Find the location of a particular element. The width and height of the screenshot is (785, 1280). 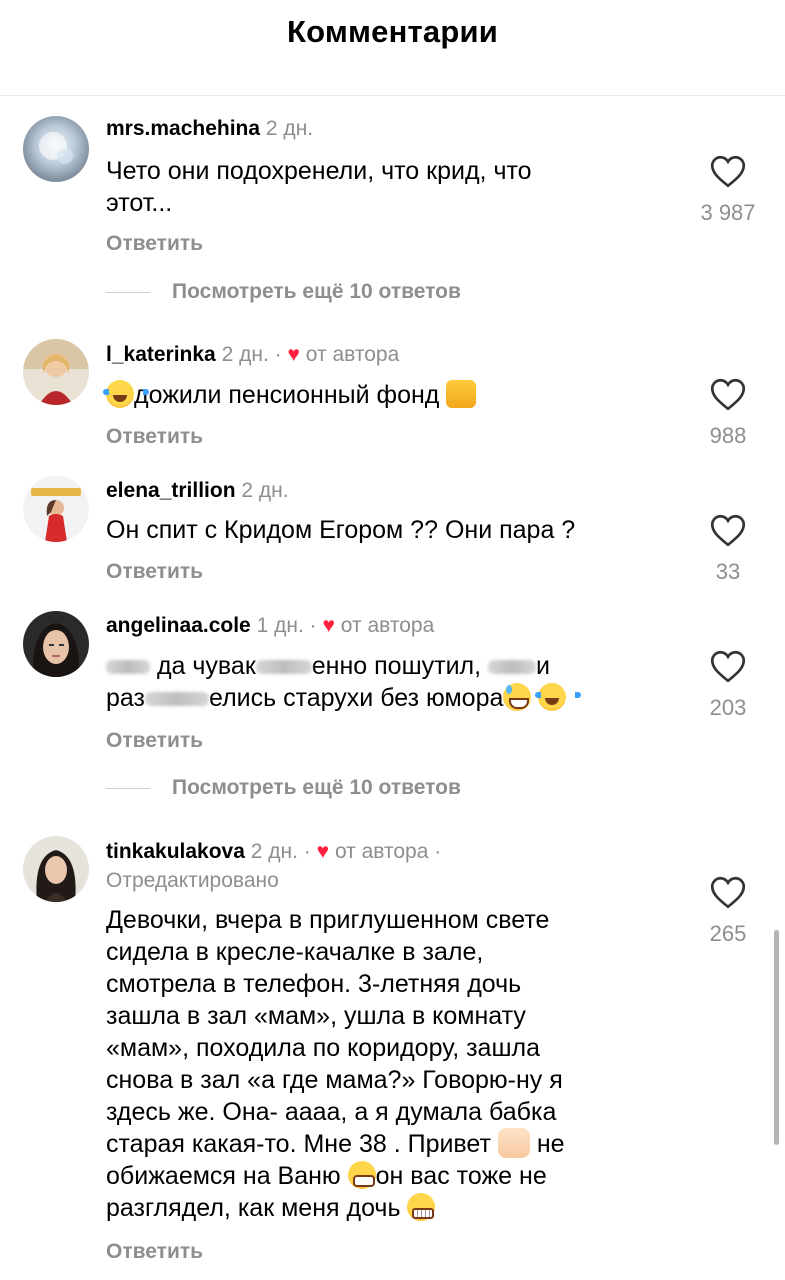

text-fragment: енно пошутил, is located at coordinates (396, 666).